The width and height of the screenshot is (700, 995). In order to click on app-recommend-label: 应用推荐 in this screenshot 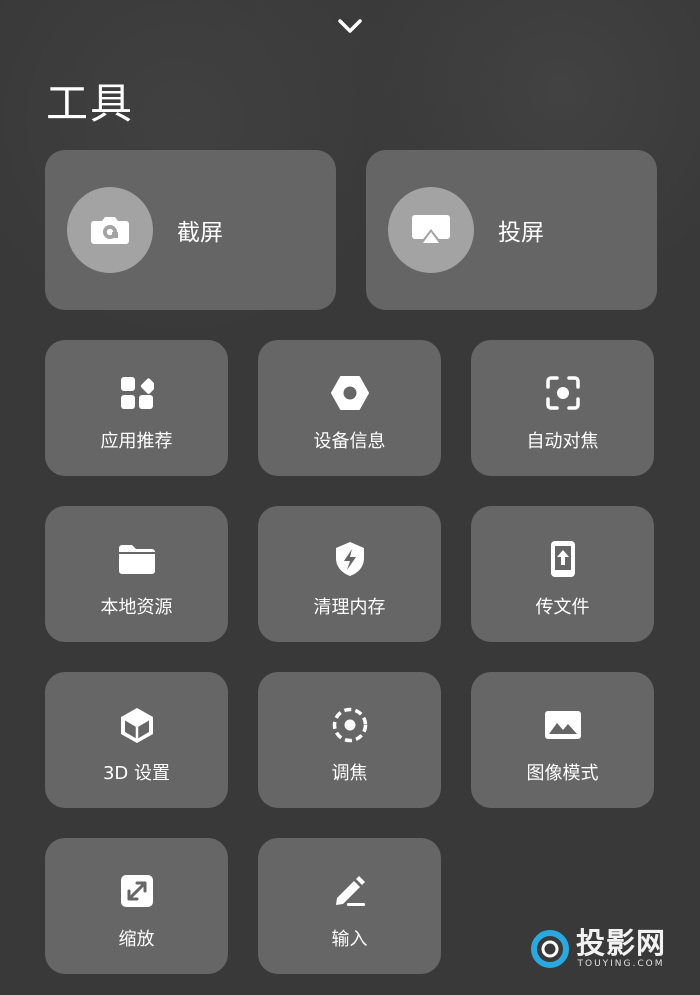, I will do `click(136, 441)`.